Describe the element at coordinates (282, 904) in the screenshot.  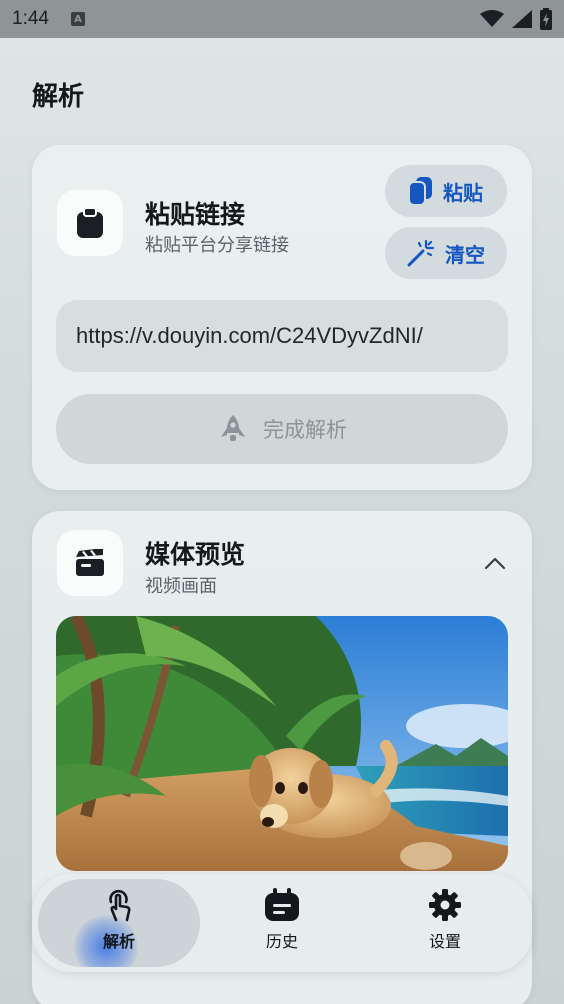
I see `calendar-icon` at that location.